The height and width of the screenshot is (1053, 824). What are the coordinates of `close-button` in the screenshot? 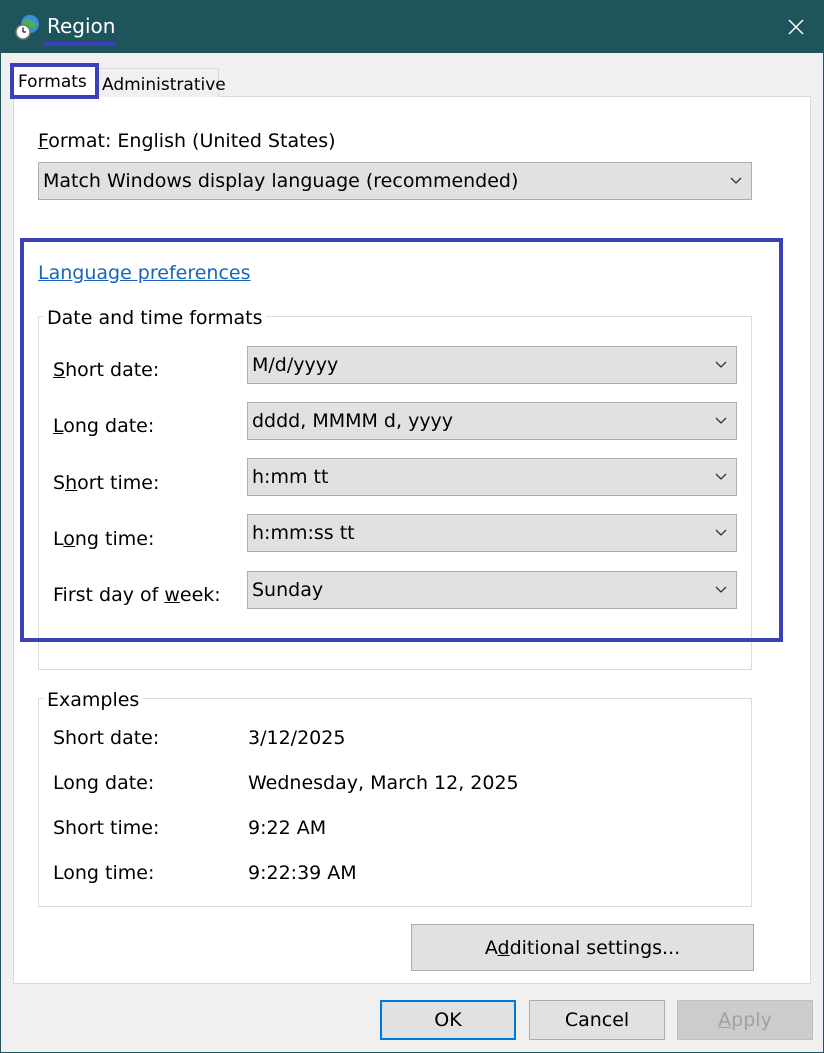 It's located at (796, 27).